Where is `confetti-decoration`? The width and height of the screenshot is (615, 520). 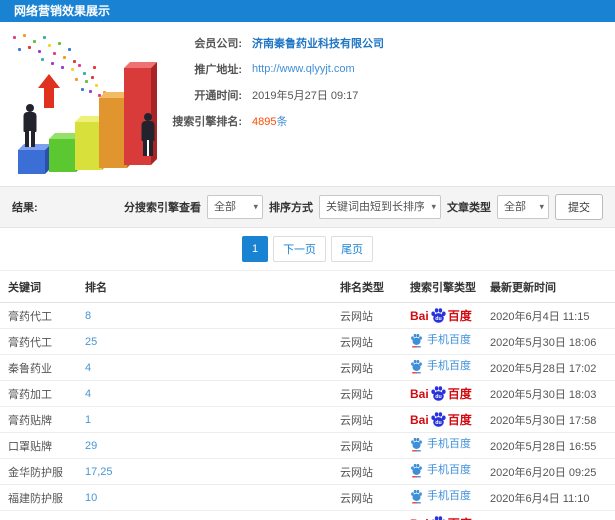 confetti-decoration is located at coordinates (14, 37).